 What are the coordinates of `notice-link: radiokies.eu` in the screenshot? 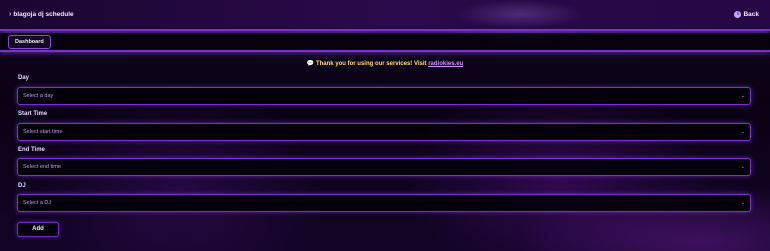 It's located at (445, 64).